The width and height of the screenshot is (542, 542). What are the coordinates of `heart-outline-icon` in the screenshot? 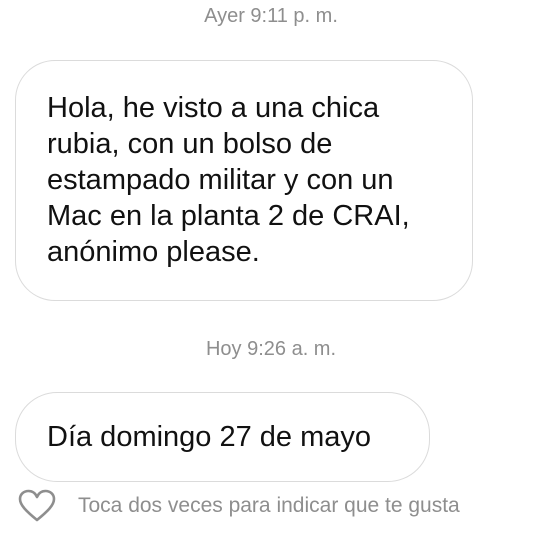 It's located at (37, 506).